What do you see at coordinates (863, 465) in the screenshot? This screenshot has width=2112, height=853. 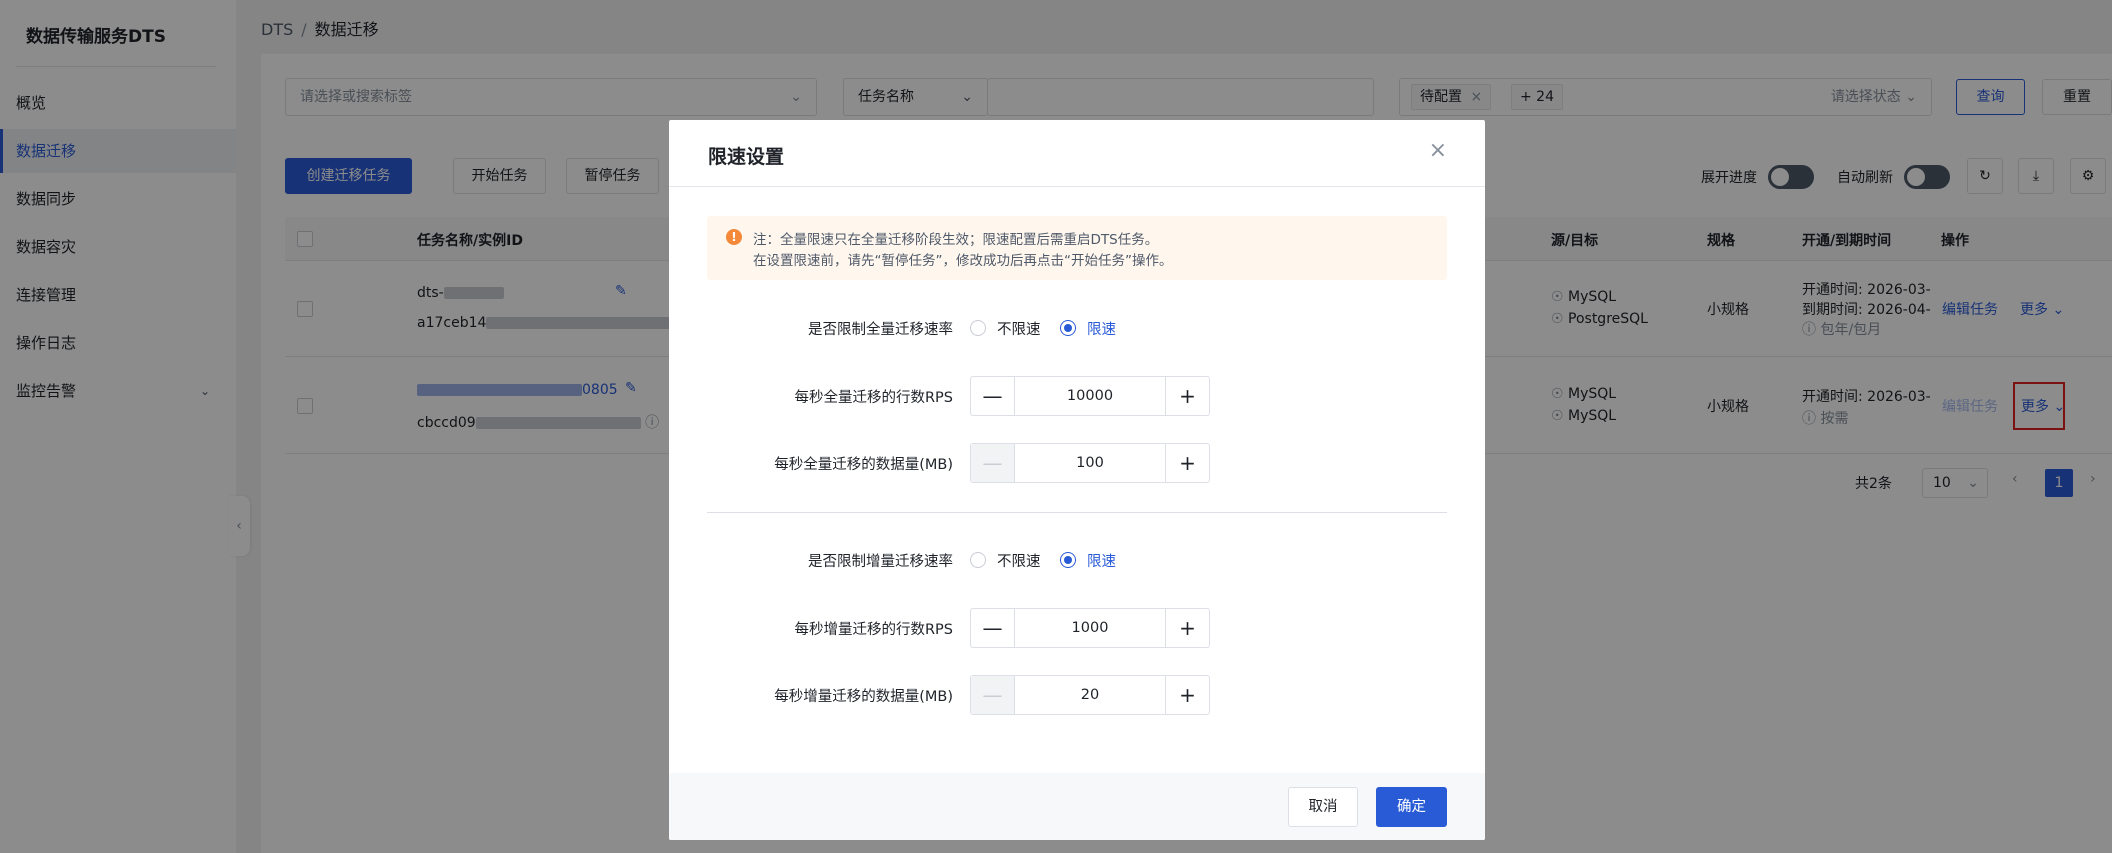 I see `full-mb-label: 每秒全量迁移的数据量(MB)` at bounding box center [863, 465].